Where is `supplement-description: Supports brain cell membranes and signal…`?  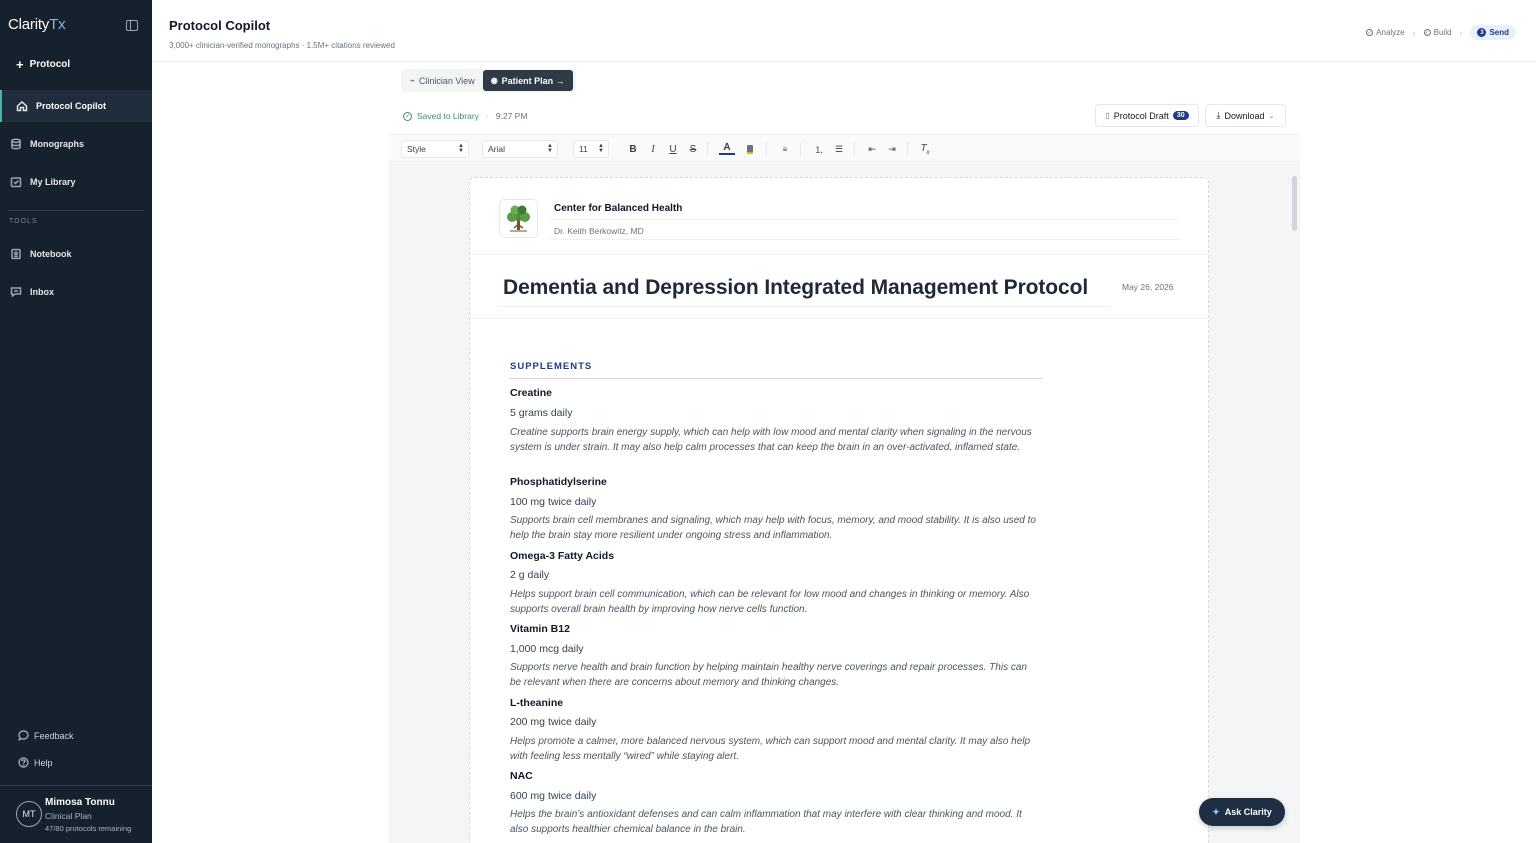 supplement-description: Supports brain cell membranes and signal… is located at coordinates (775, 528).